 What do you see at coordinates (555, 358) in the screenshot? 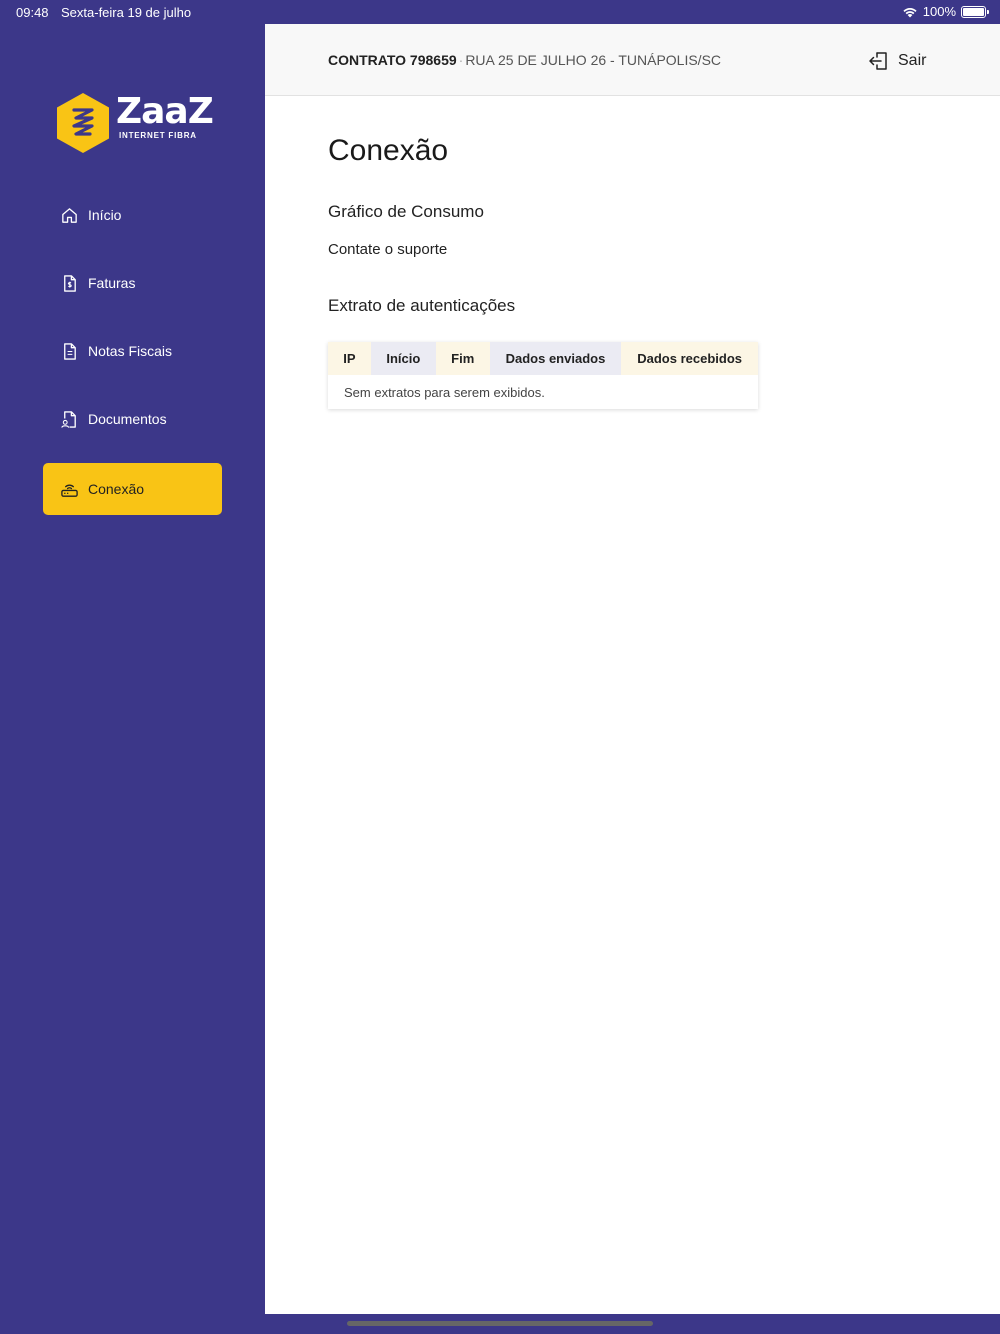
I see `column-header-dados-enviados: Dados enviados` at bounding box center [555, 358].